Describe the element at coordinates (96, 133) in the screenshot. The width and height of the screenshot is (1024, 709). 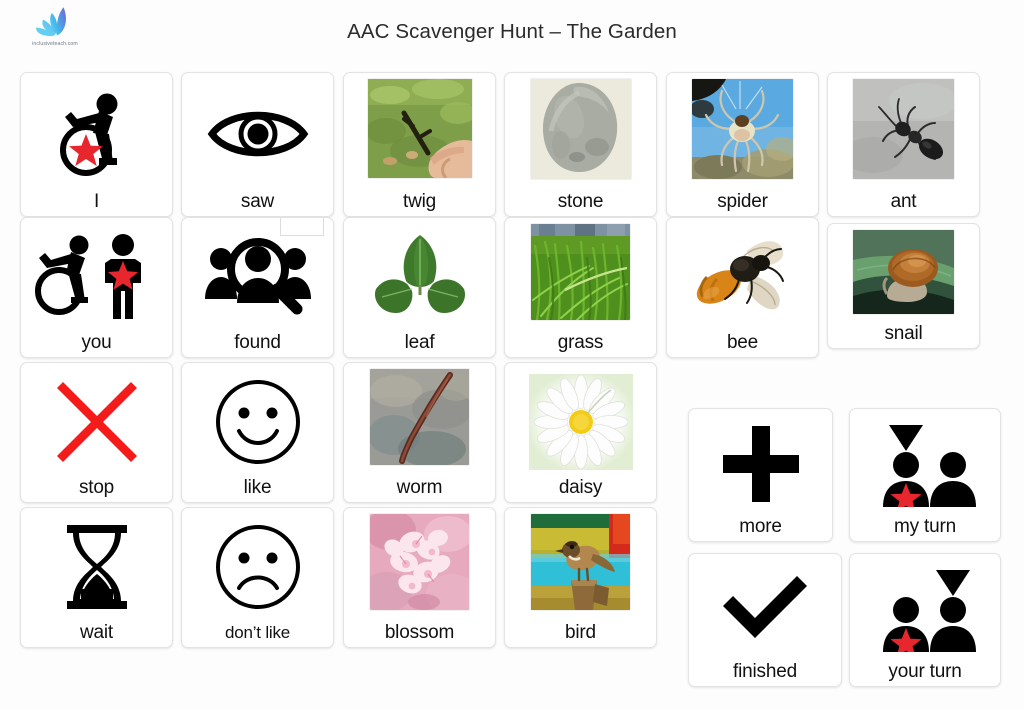
I see `wheelchair-user-star-icon` at that location.